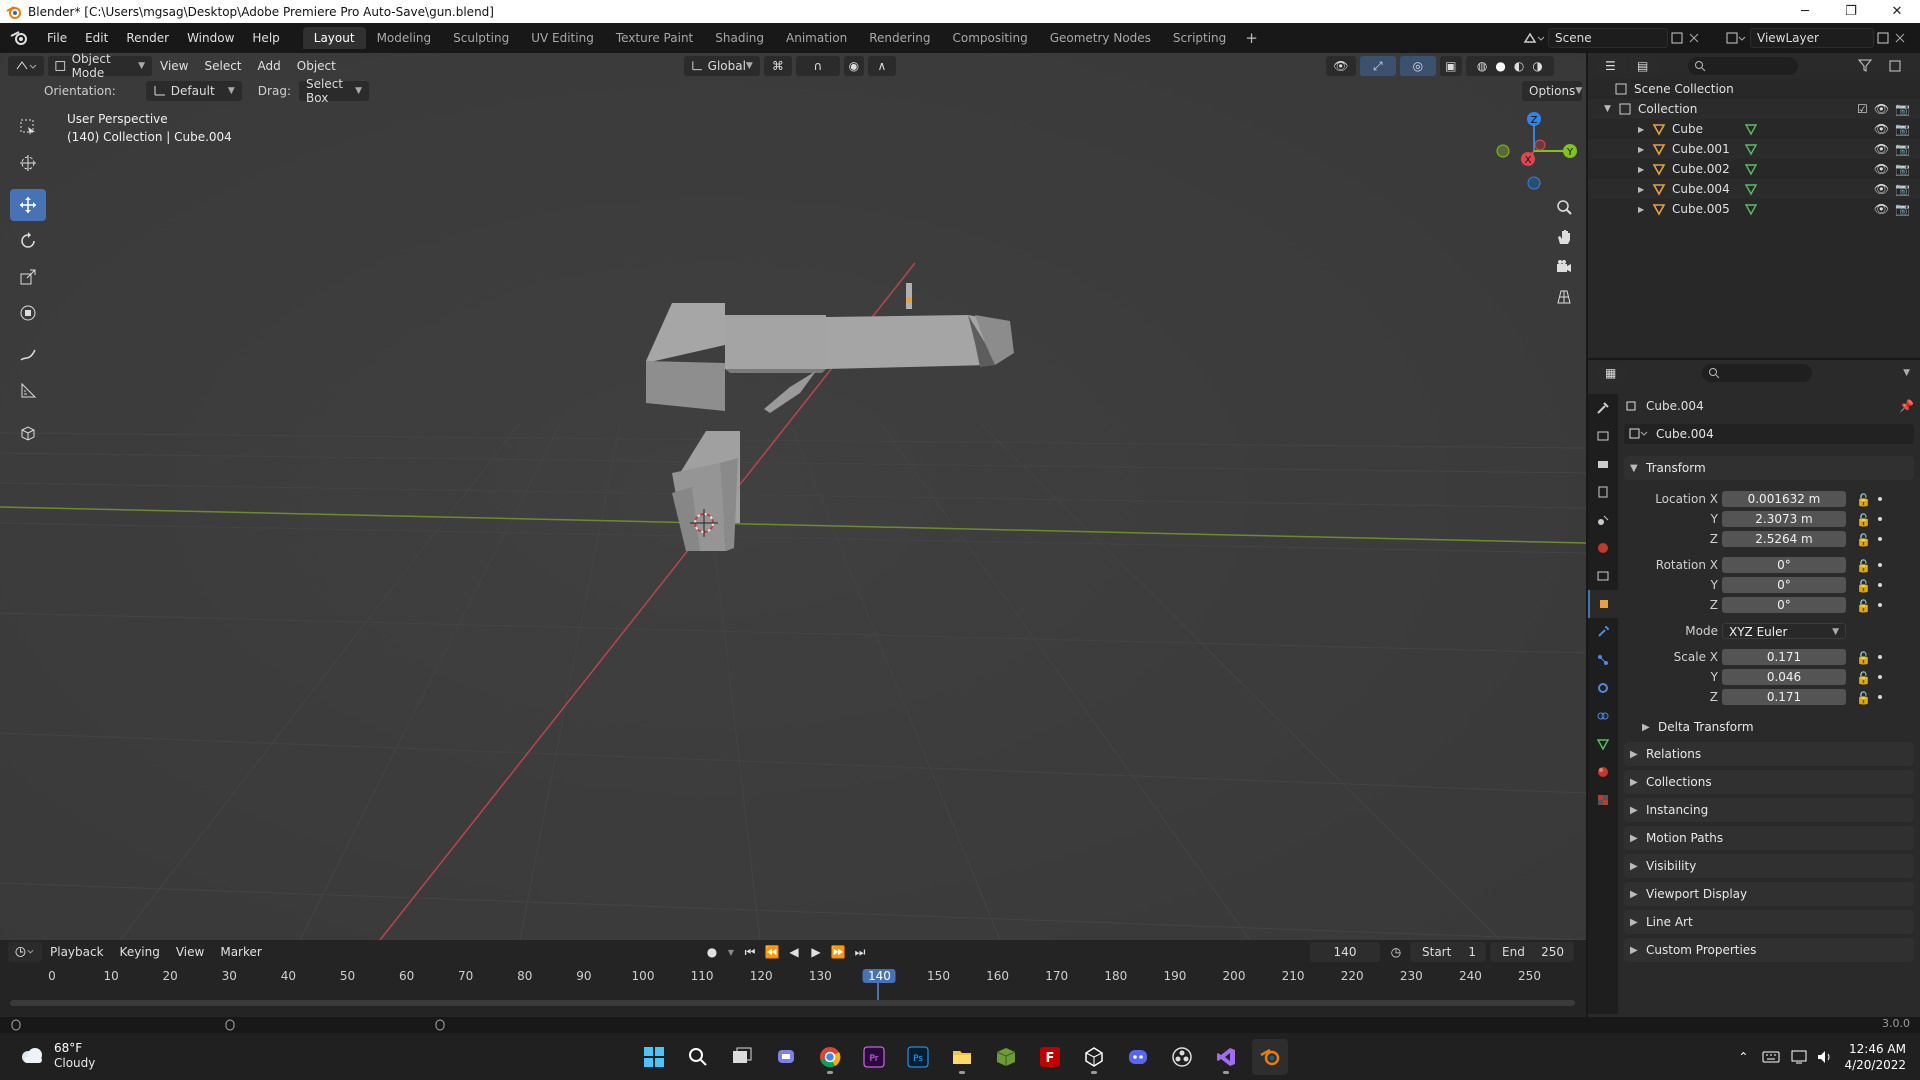 This screenshot has width=1920, height=1080. What do you see at coordinates (1199, 38) in the screenshot?
I see `tab-scripting: Scripting` at bounding box center [1199, 38].